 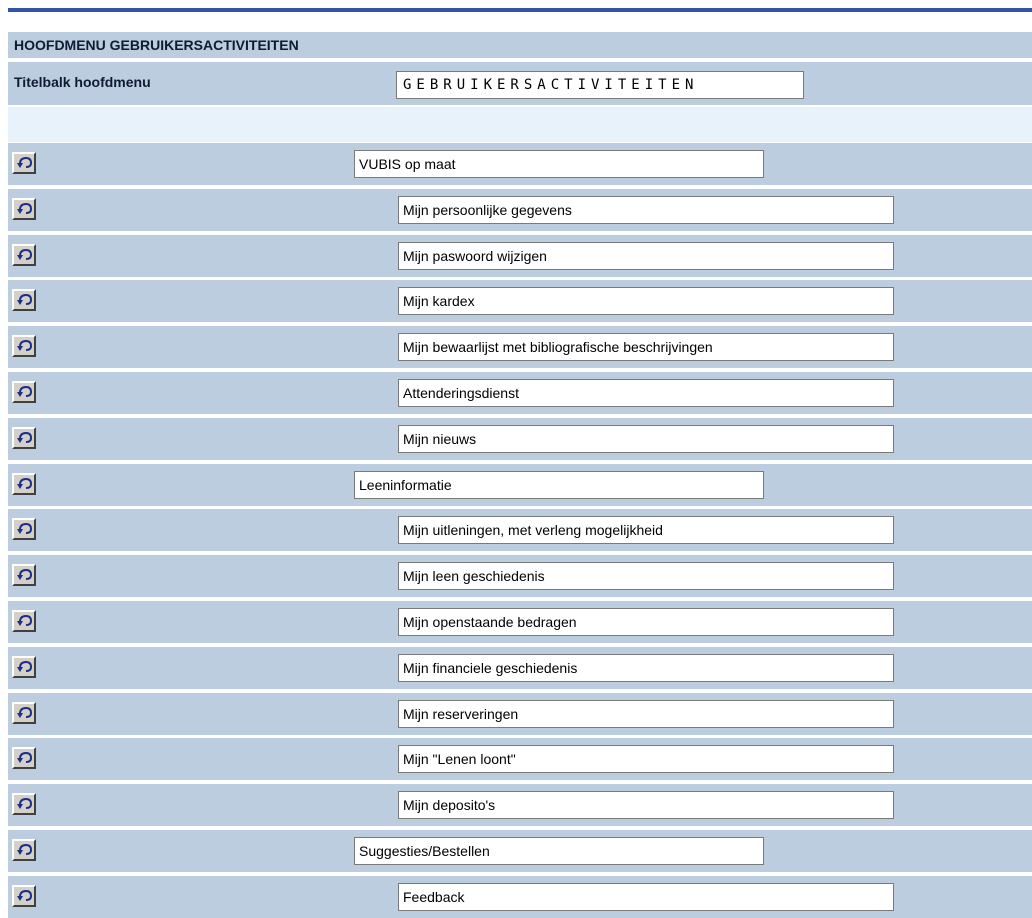 I want to click on top-rule, so click(x=520, y=10).